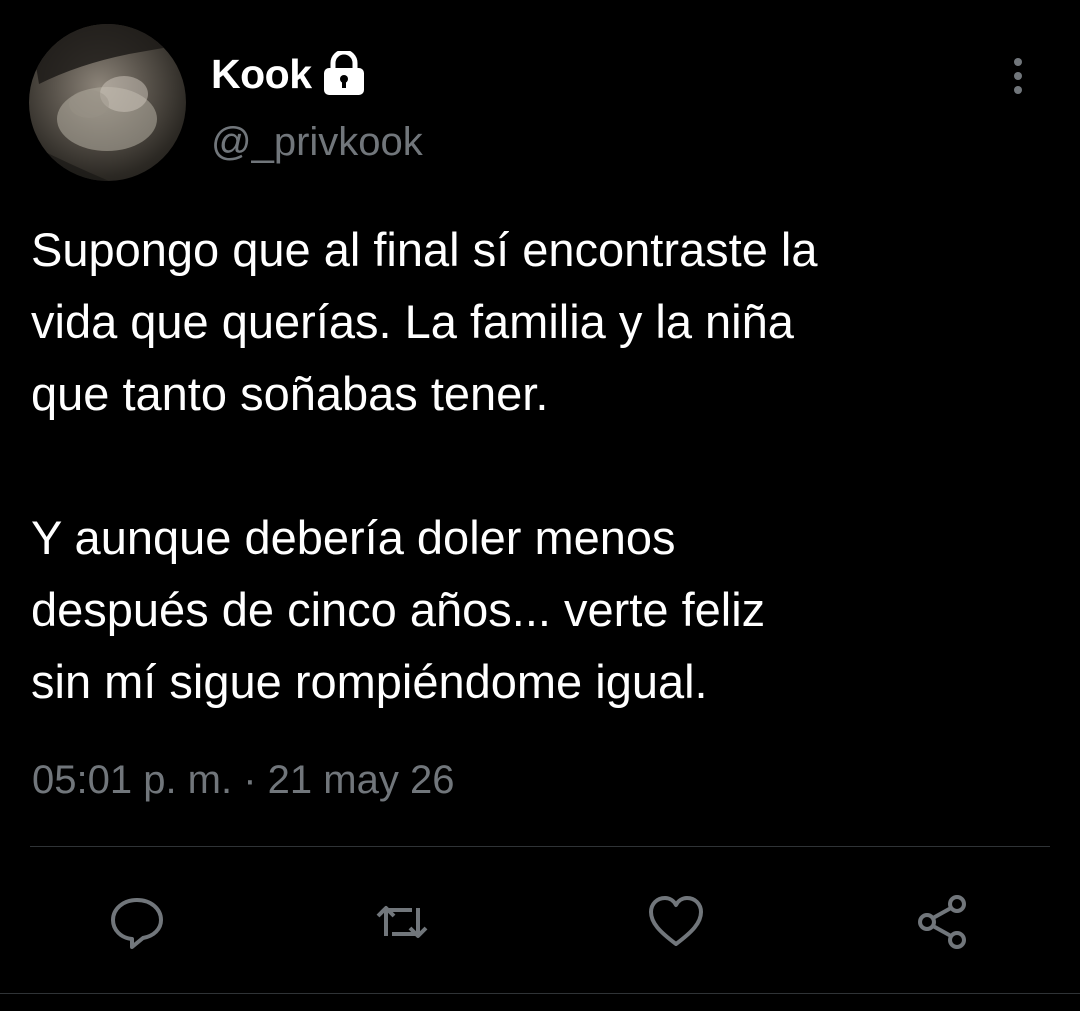 This screenshot has width=1080, height=1011. What do you see at coordinates (1018, 76) in the screenshot?
I see `more-vertical-icon` at bounding box center [1018, 76].